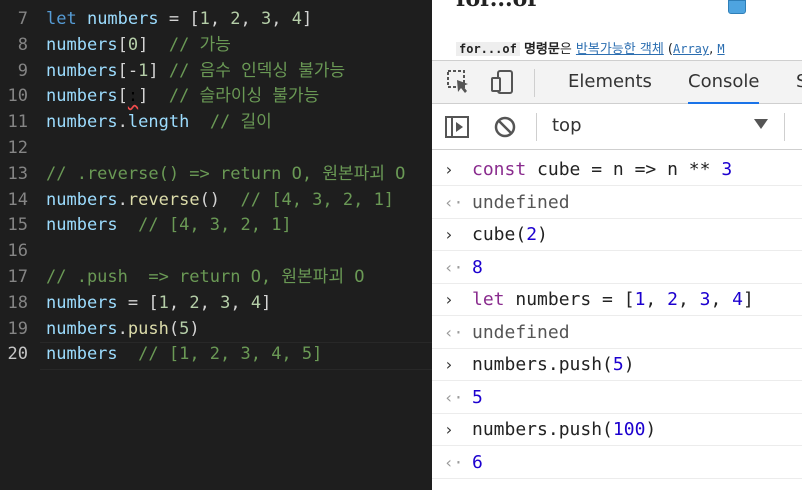  Describe the element at coordinates (477, 398) in the screenshot. I see `console-text: 5` at that location.